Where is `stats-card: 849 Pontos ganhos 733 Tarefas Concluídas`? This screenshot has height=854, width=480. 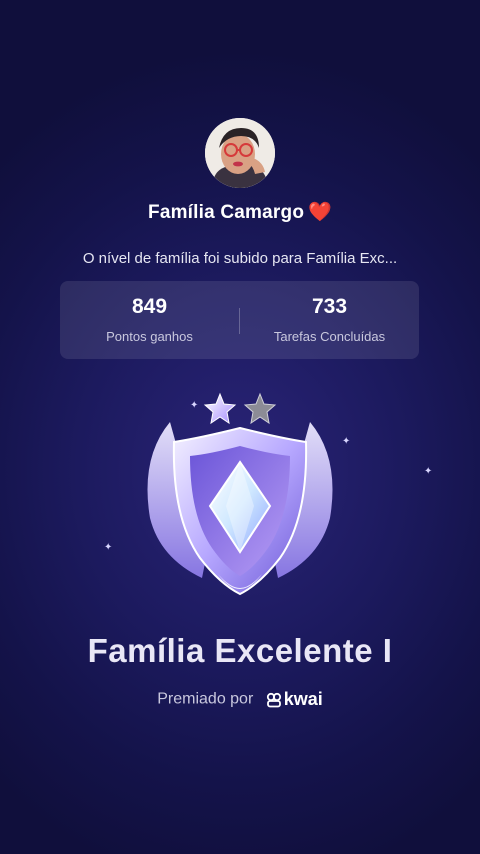 stats-card: 849 Pontos ganhos 733 Tarefas Concluídas is located at coordinates (239, 320).